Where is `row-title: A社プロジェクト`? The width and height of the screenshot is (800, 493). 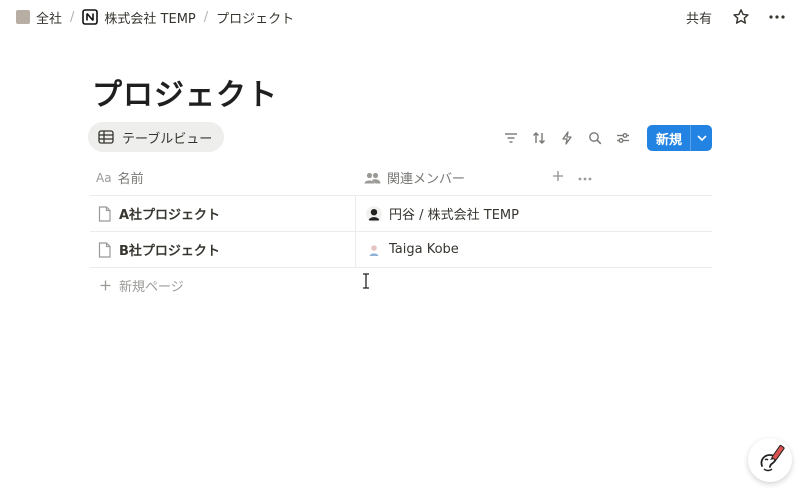
row-title: A社プロジェクト is located at coordinates (170, 215).